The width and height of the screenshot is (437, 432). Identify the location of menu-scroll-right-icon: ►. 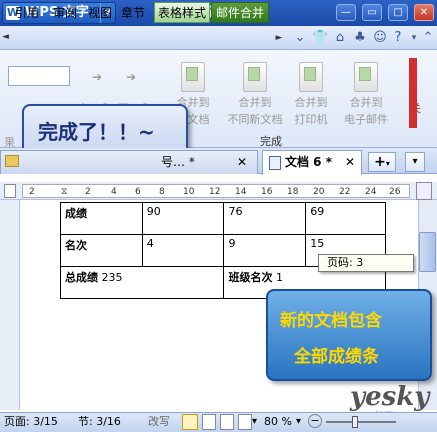
(279, 38).